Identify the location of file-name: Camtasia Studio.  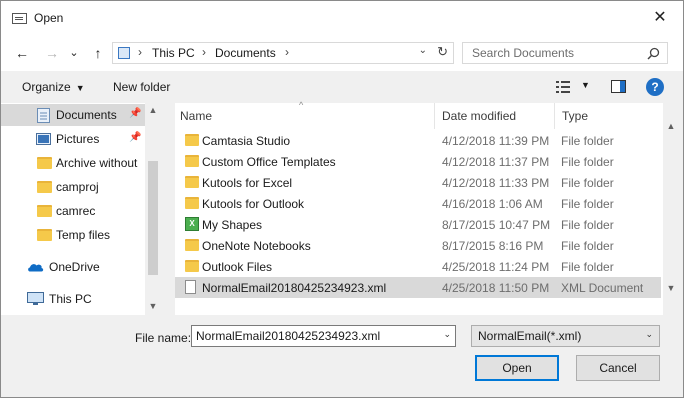
(246, 141).